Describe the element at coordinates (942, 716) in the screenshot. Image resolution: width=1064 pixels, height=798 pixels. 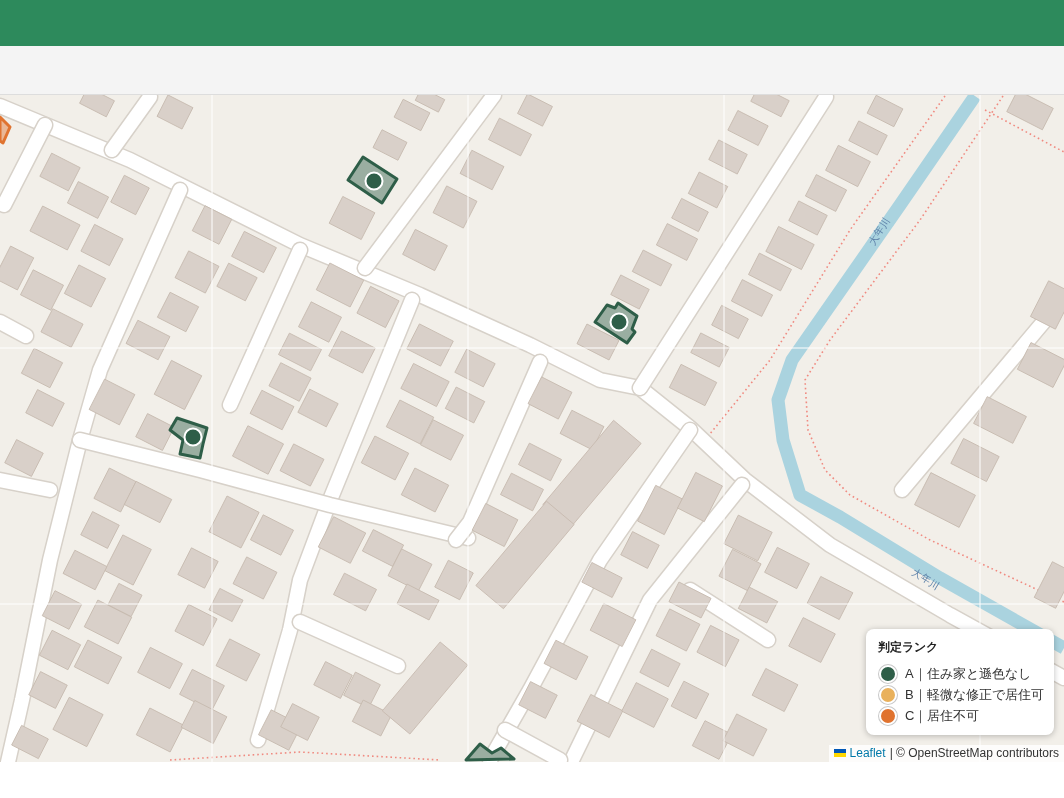
I see `legend-label: C｜居住不可` at that location.